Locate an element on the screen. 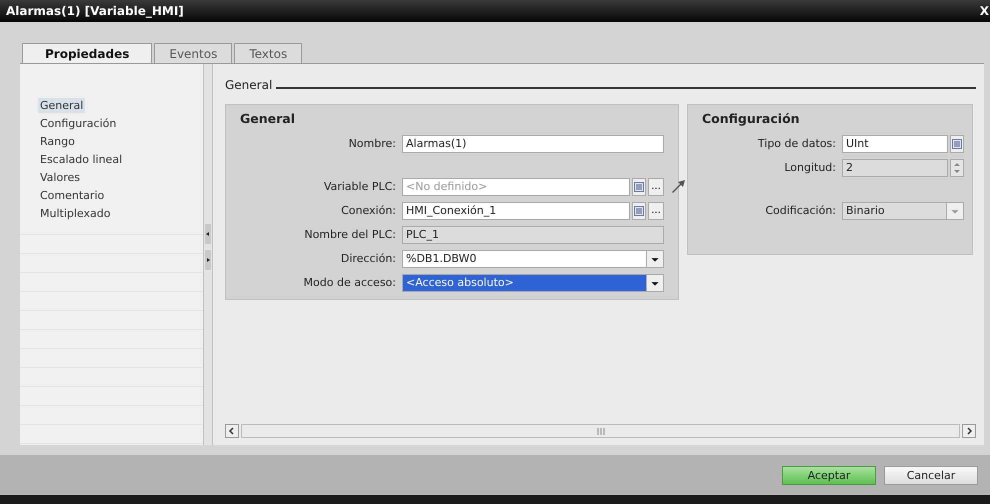  navigation-item: Valores is located at coordinates (60, 177).